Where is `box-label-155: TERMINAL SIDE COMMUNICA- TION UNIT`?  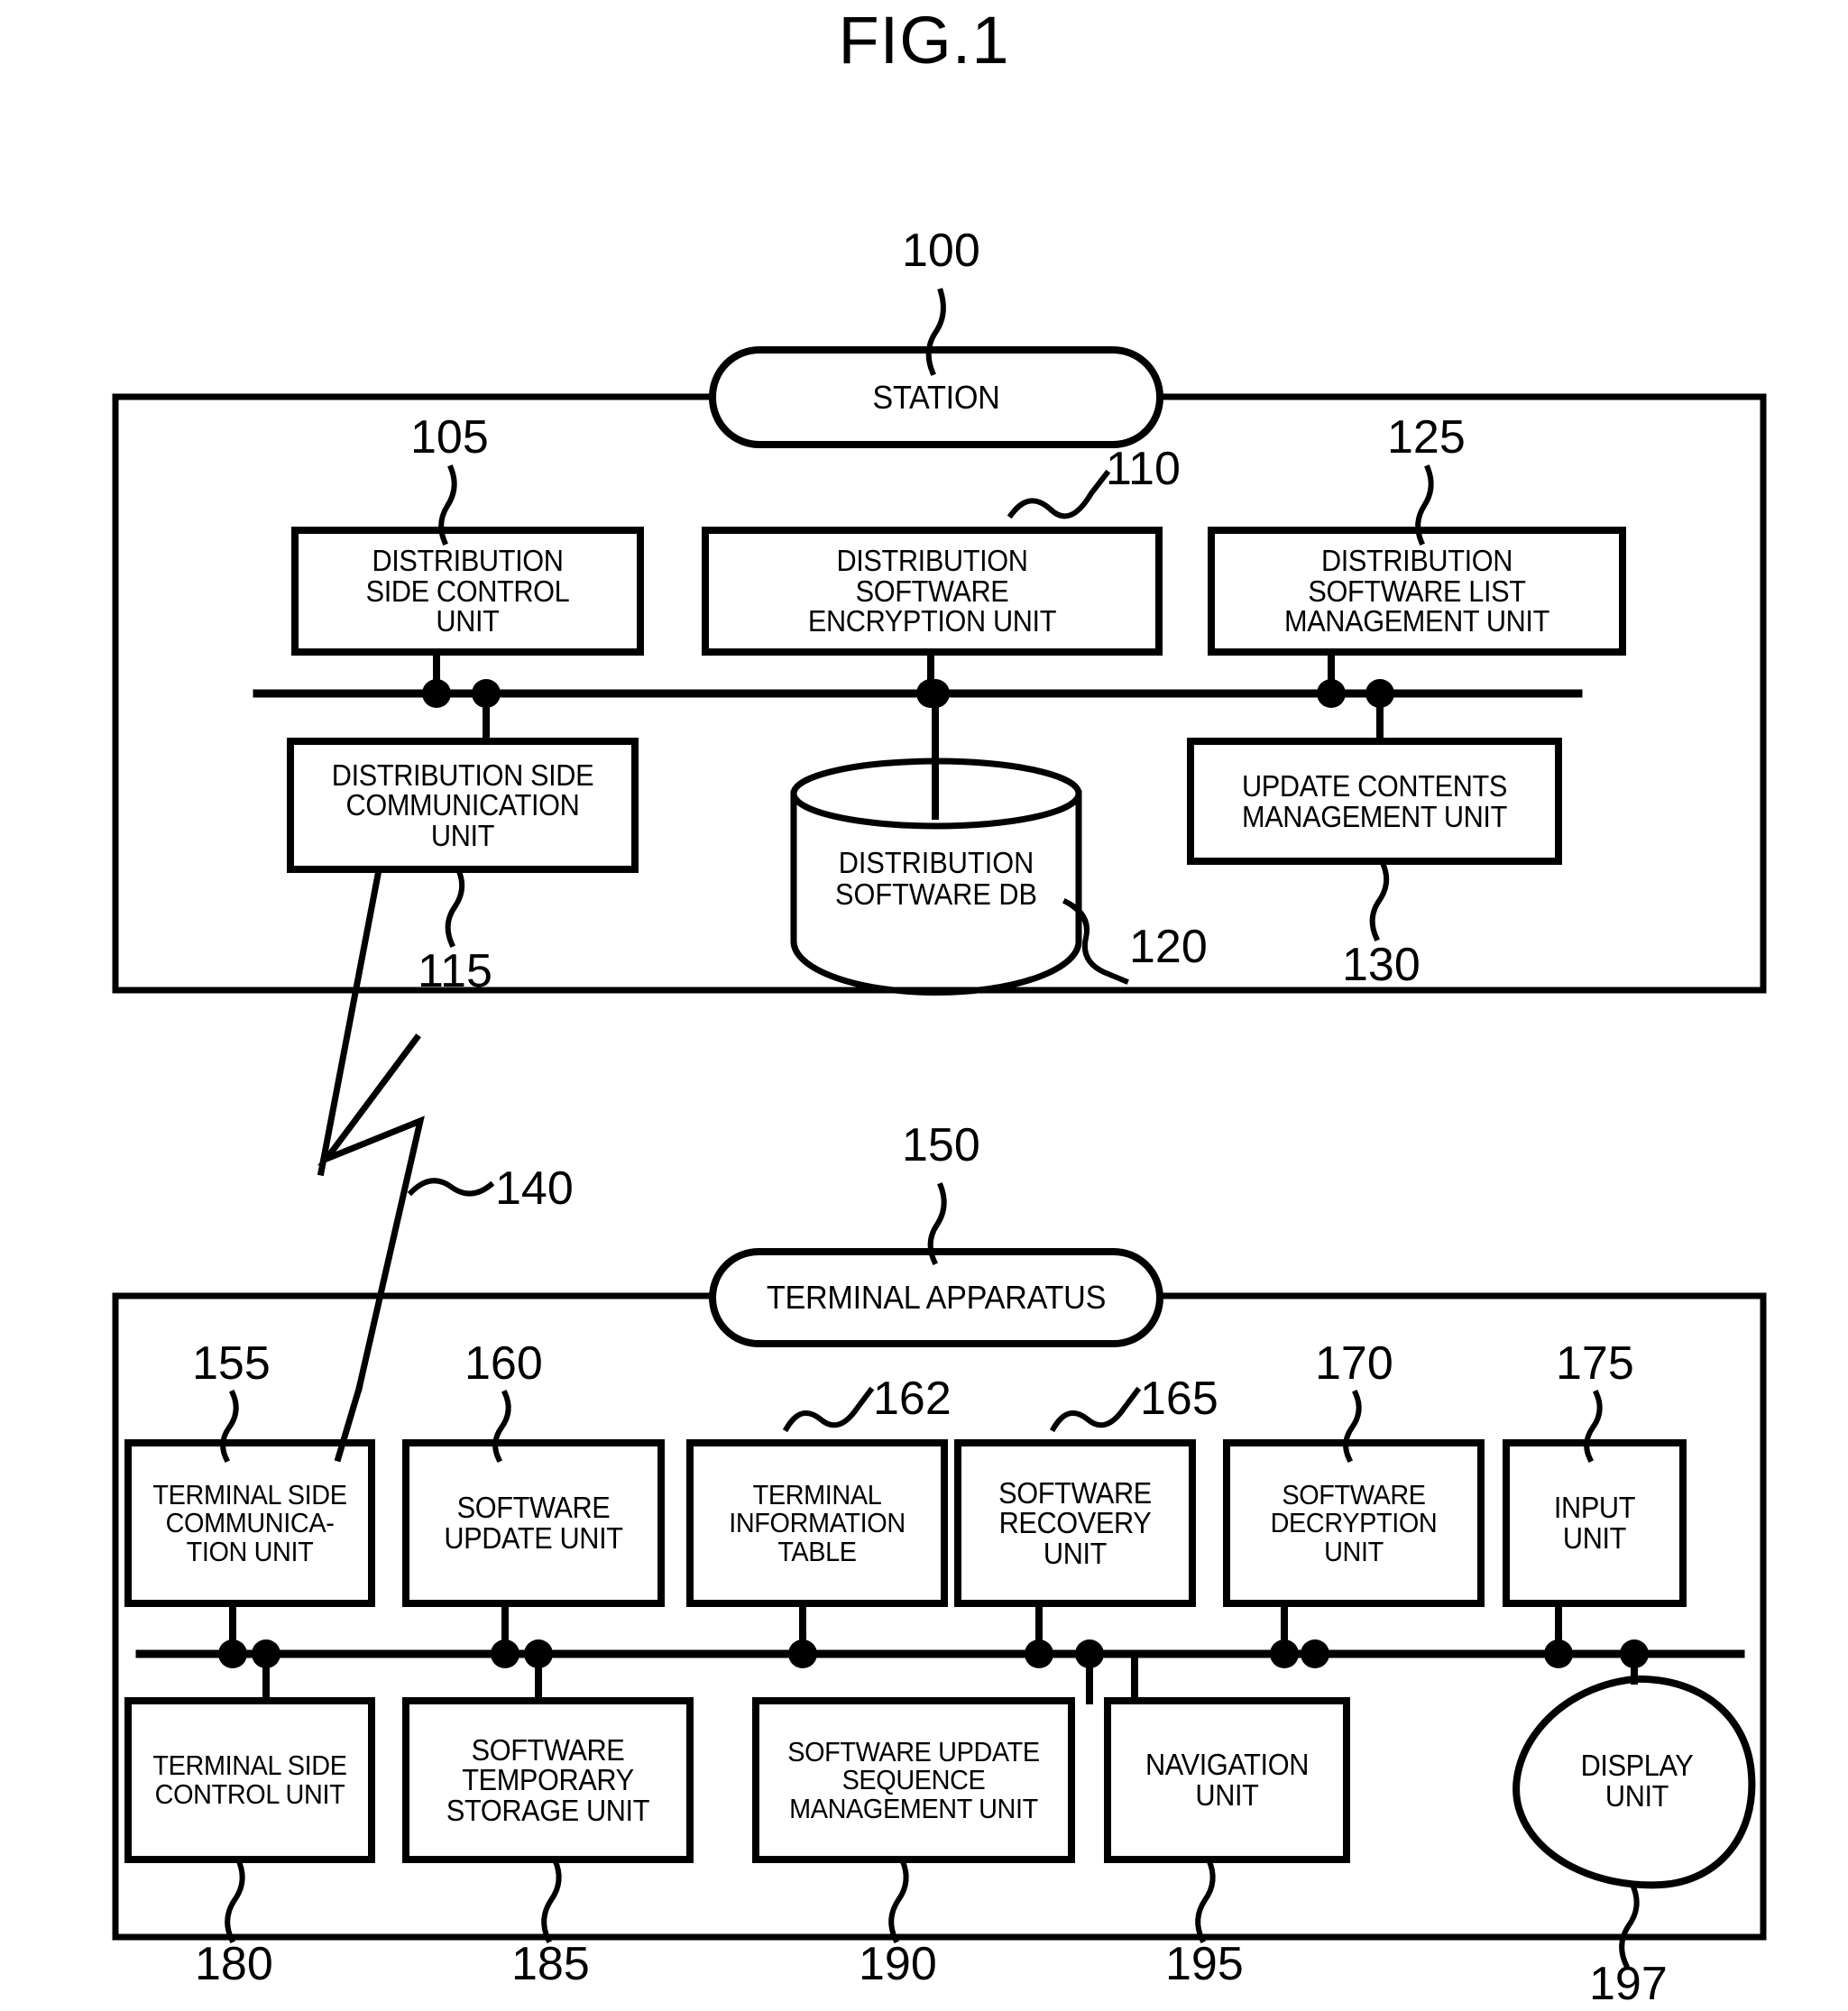
box-label-155: TERMINAL SIDE COMMUNICA- TION UNIT is located at coordinates (250, 1522).